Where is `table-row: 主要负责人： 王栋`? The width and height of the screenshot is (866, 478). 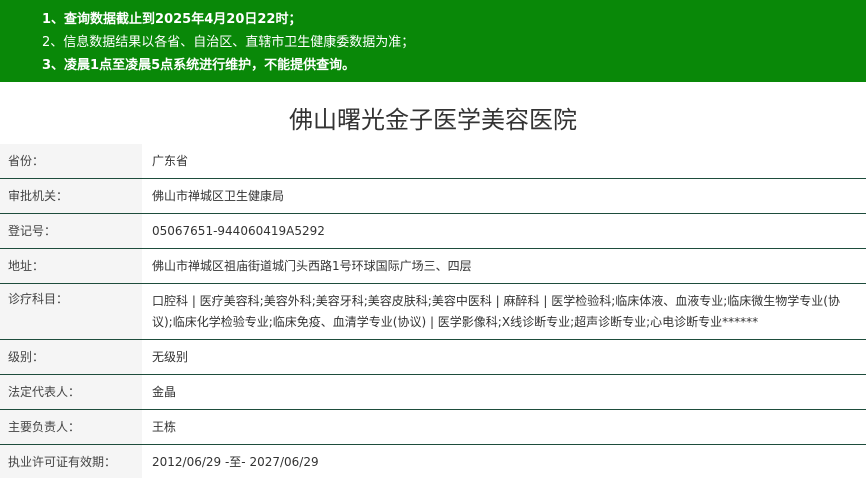 table-row: 主要负责人： 王栋 is located at coordinates (433, 427).